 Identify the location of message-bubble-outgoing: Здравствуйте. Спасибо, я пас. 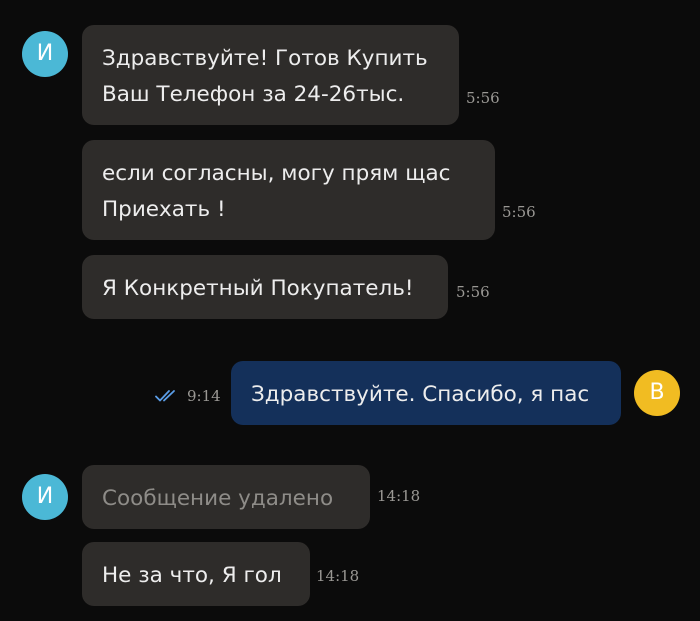
(426, 393).